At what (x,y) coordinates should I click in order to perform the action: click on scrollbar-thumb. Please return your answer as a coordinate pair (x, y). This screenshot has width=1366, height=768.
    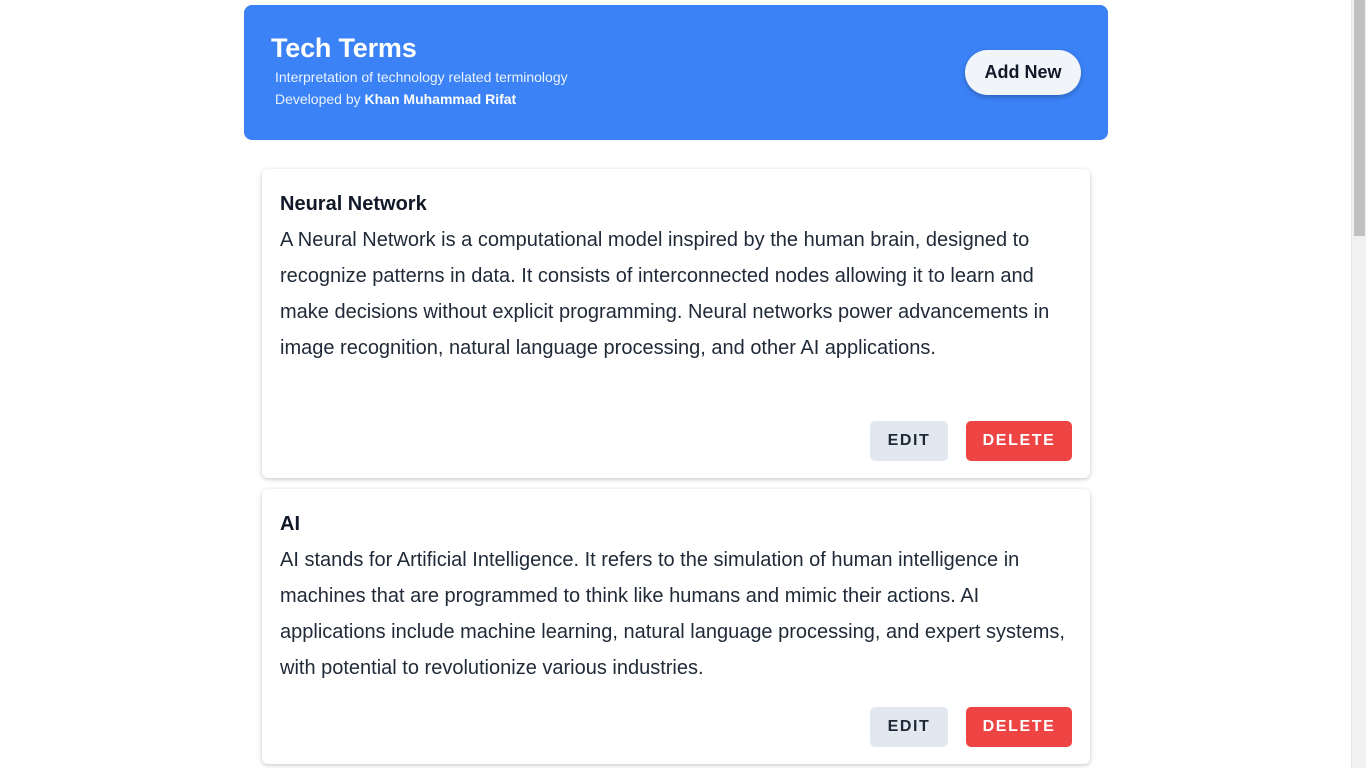
    Looking at the image, I should click on (1359, 118).